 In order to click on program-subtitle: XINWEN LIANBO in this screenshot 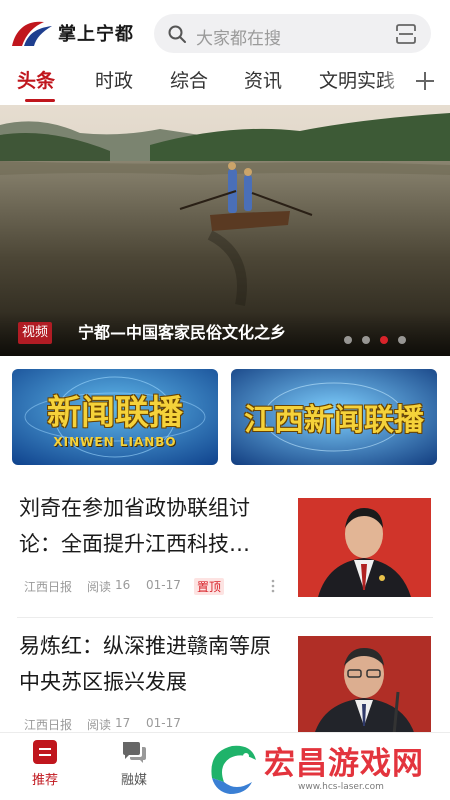, I will do `click(115, 442)`.